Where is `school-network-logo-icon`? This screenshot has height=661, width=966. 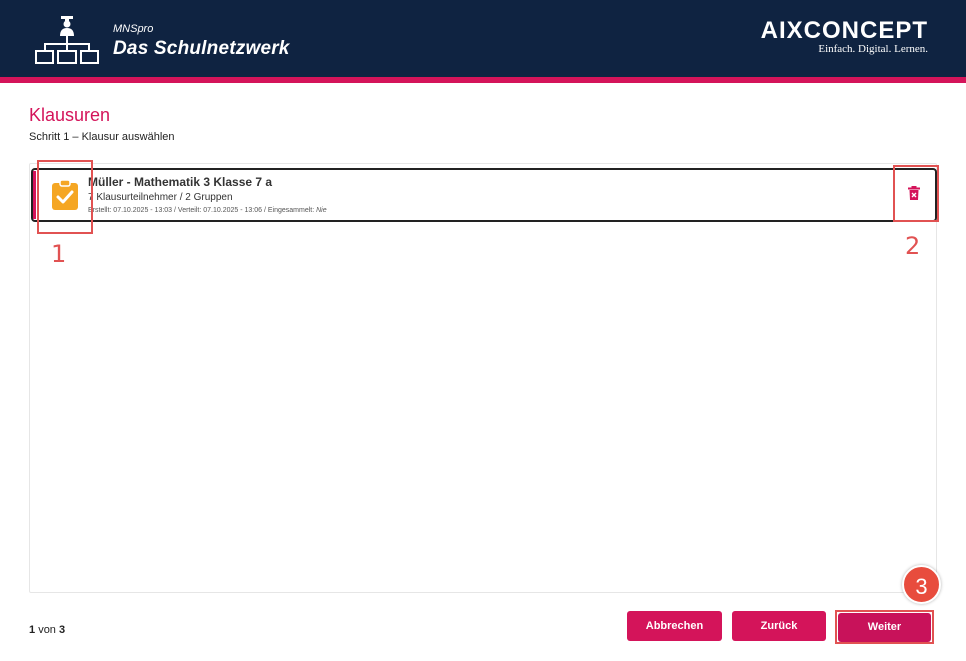 school-network-logo-icon is located at coordinates (67, 40).